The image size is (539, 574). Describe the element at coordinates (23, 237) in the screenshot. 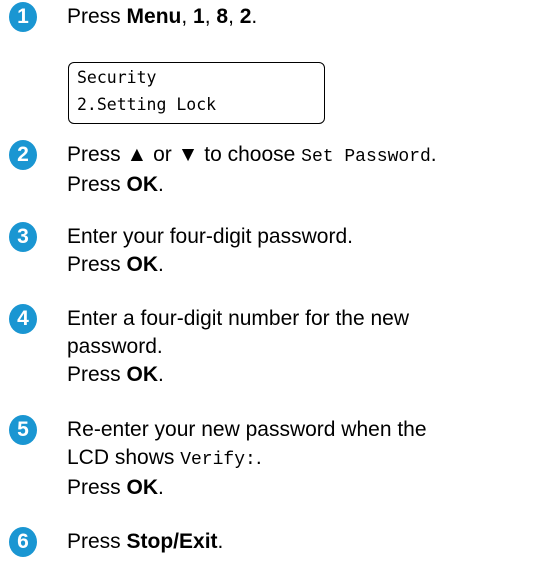

I see `step-number-badge: 3` at that location.